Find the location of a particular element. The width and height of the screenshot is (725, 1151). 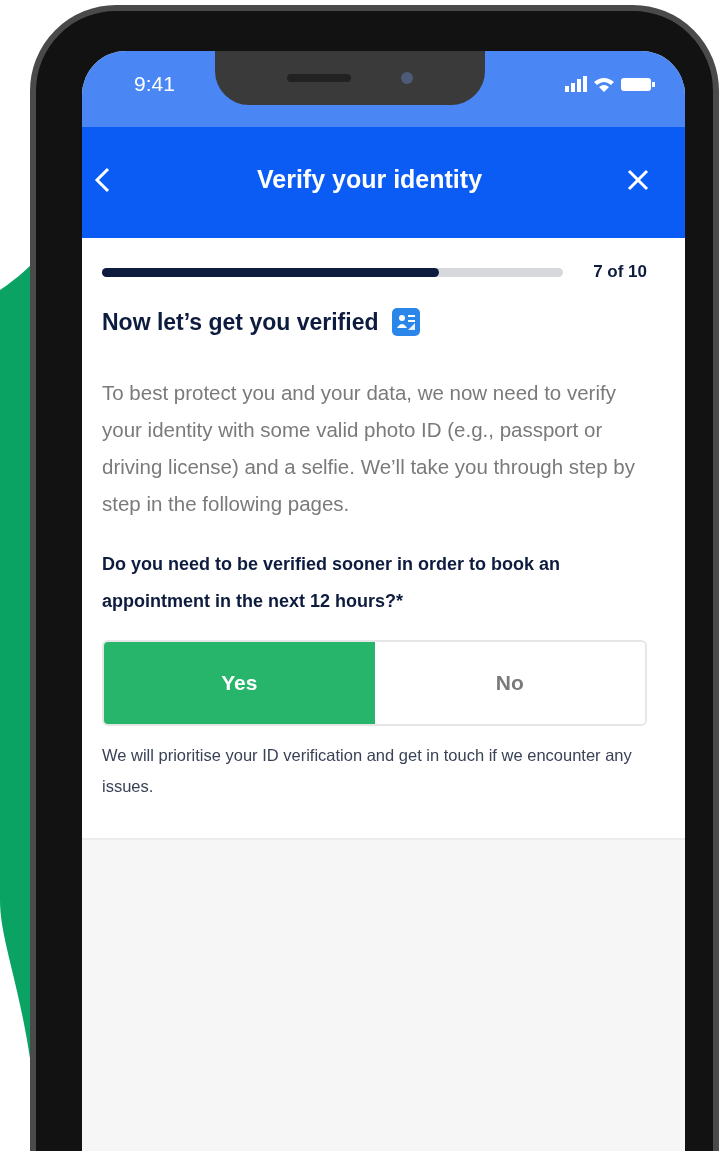

status-time: 9:41 is located at coordinates (154, 84).